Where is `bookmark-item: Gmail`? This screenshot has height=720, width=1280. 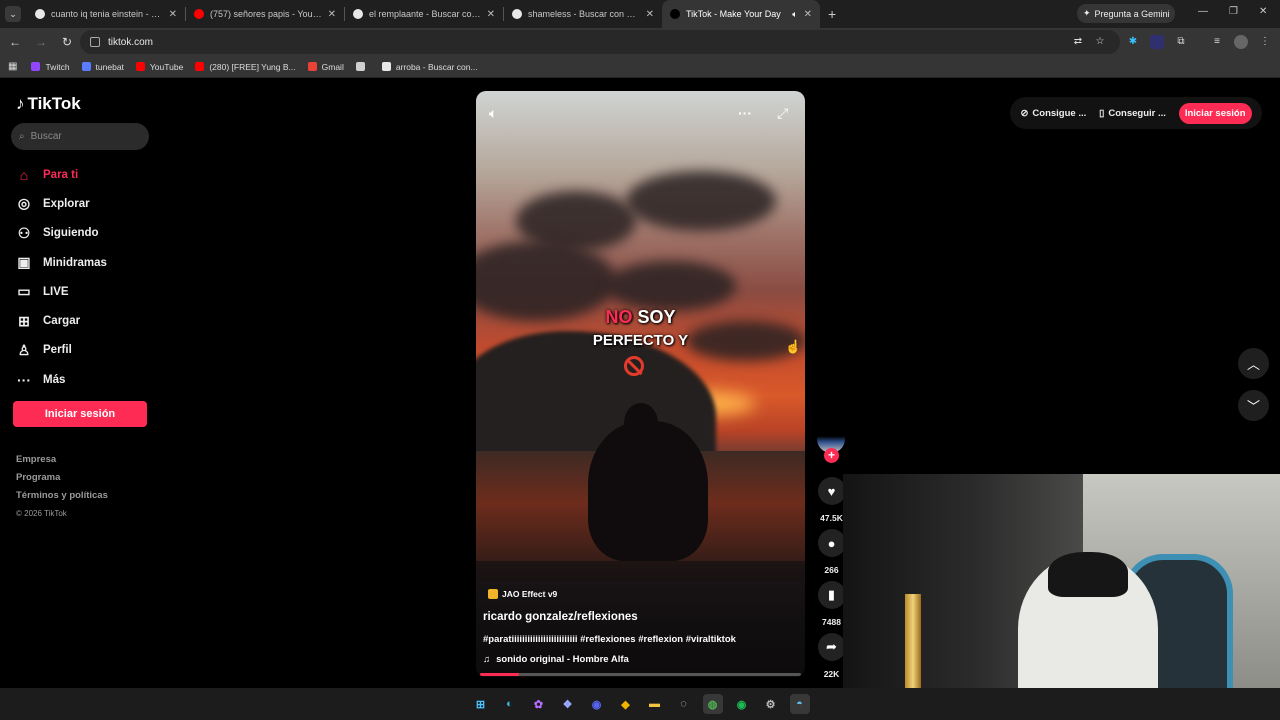
bookmark-item: Gmail is located at coordinates (325, 66).